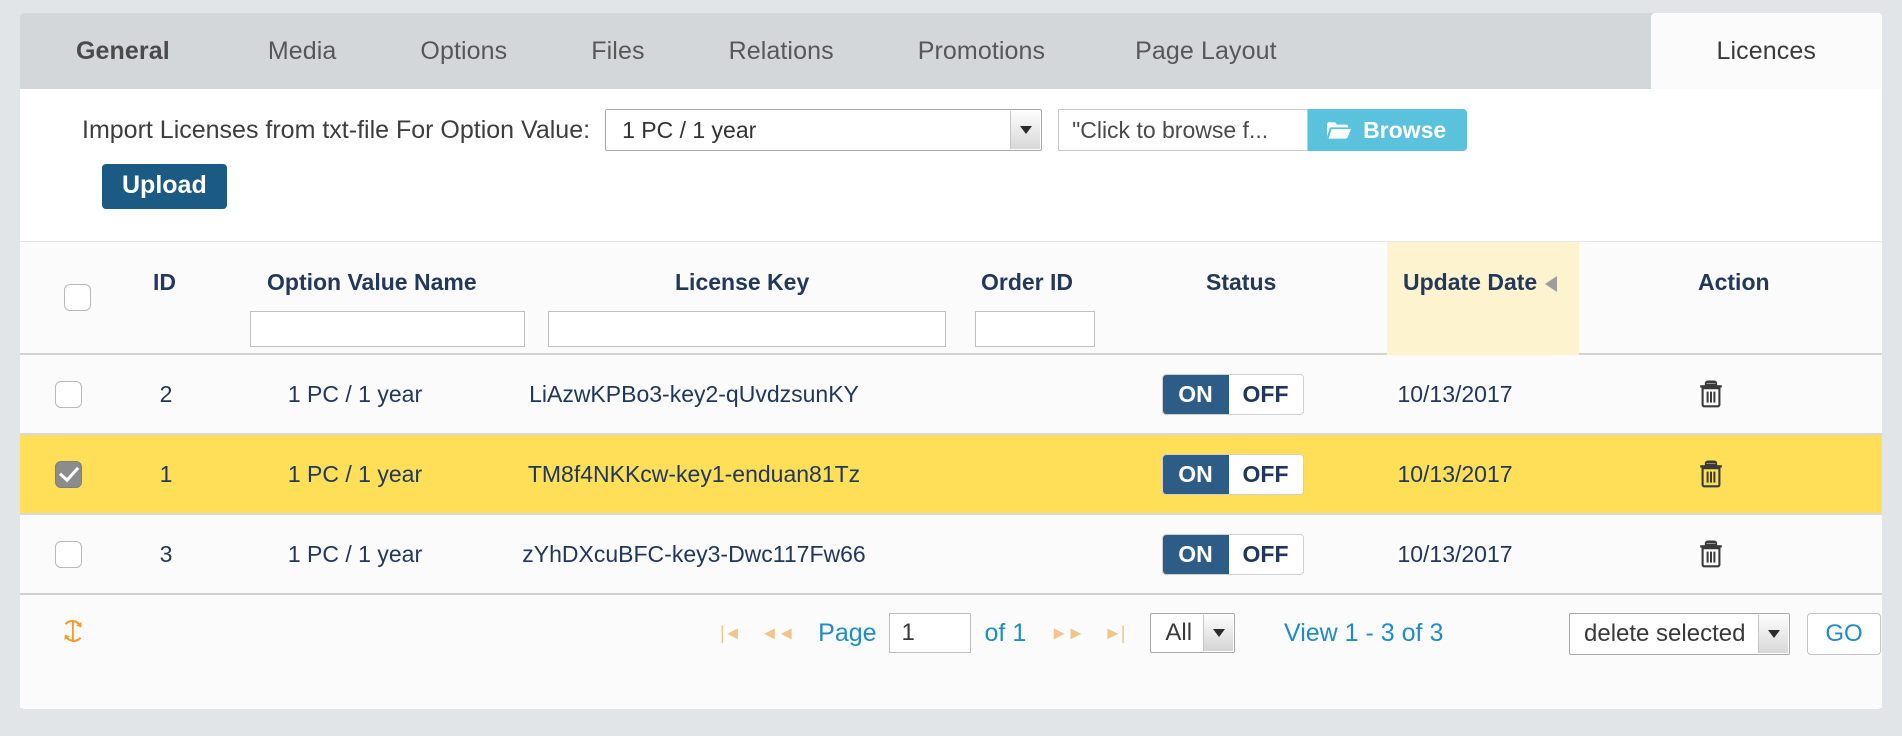 The height and width of the screenshot is (736, 1902). Describe the element at coordinates (166, 553) in the screenshot. I see `cell-id: 3` at that location.